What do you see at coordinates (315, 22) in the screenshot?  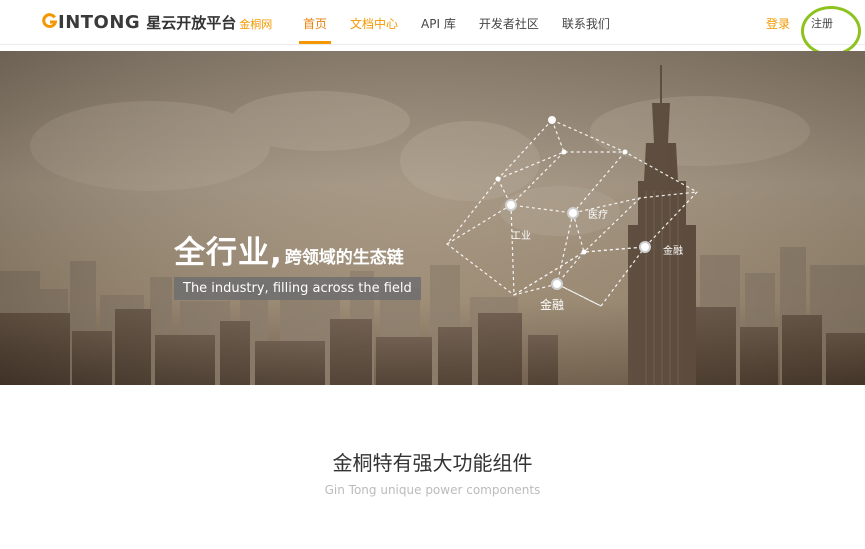 I see `nav-item-home: 首页` at bounding box center [315, 22].